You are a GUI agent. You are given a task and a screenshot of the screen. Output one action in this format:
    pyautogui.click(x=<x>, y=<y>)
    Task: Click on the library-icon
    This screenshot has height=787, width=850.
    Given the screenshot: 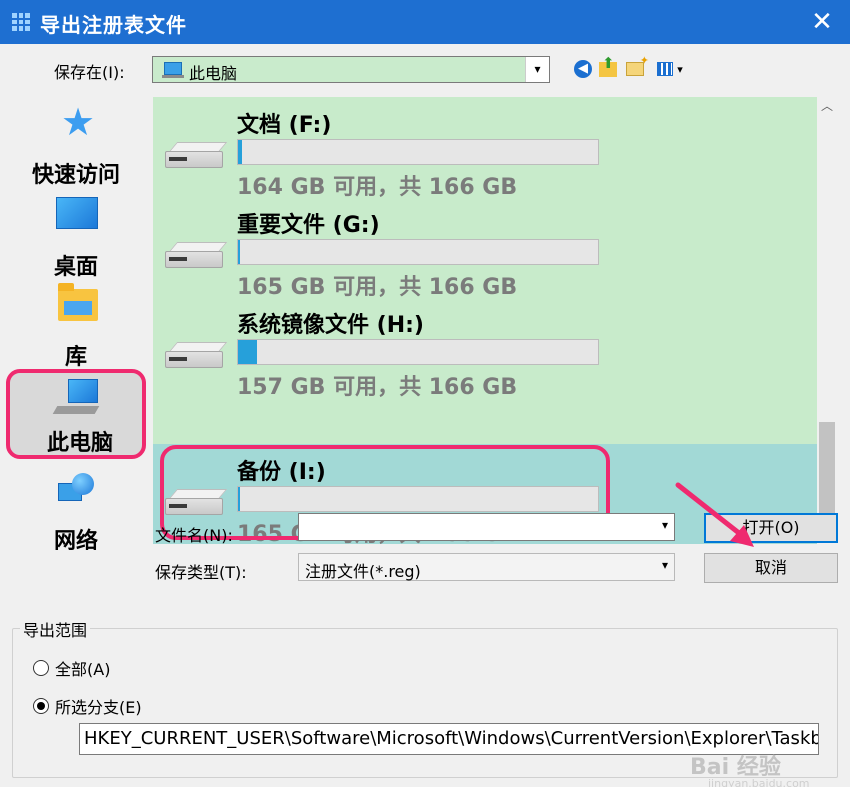 What is the action you would take?
    pyautogui.click(x=78, y=302)
    